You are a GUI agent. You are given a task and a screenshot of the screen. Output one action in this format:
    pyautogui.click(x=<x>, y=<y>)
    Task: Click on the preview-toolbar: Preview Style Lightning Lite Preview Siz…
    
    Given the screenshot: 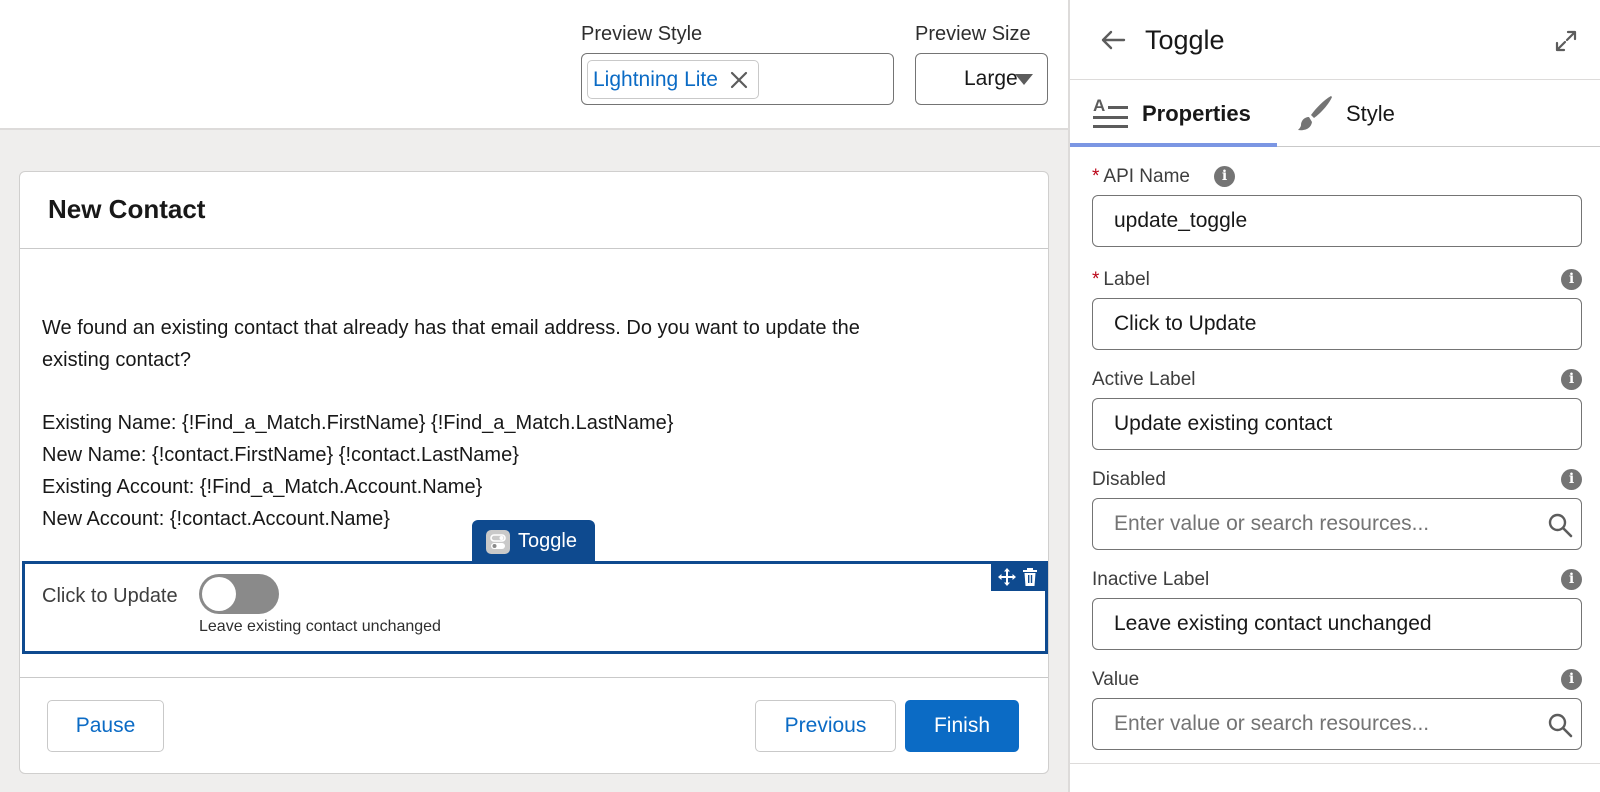 What is the action you would take?
    pyautogui.click(x=534, y=65)
    